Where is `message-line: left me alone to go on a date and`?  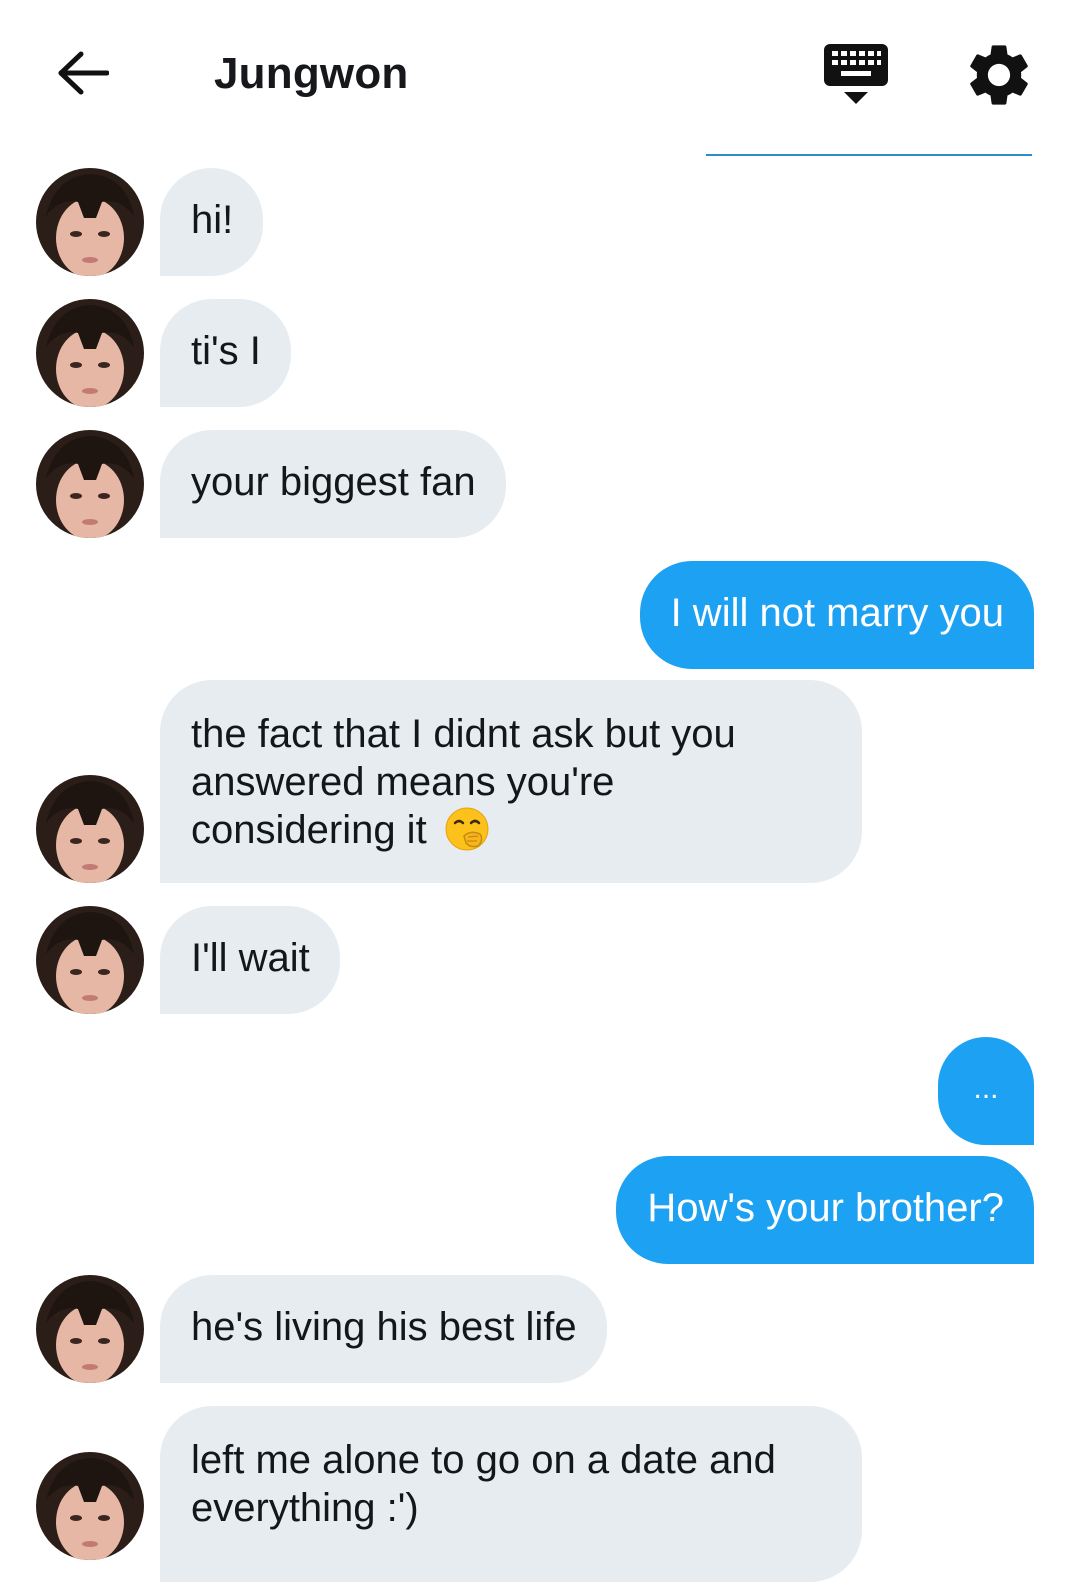
message-line: left me alone to go on a date and is located at coordinates (483, 1460).